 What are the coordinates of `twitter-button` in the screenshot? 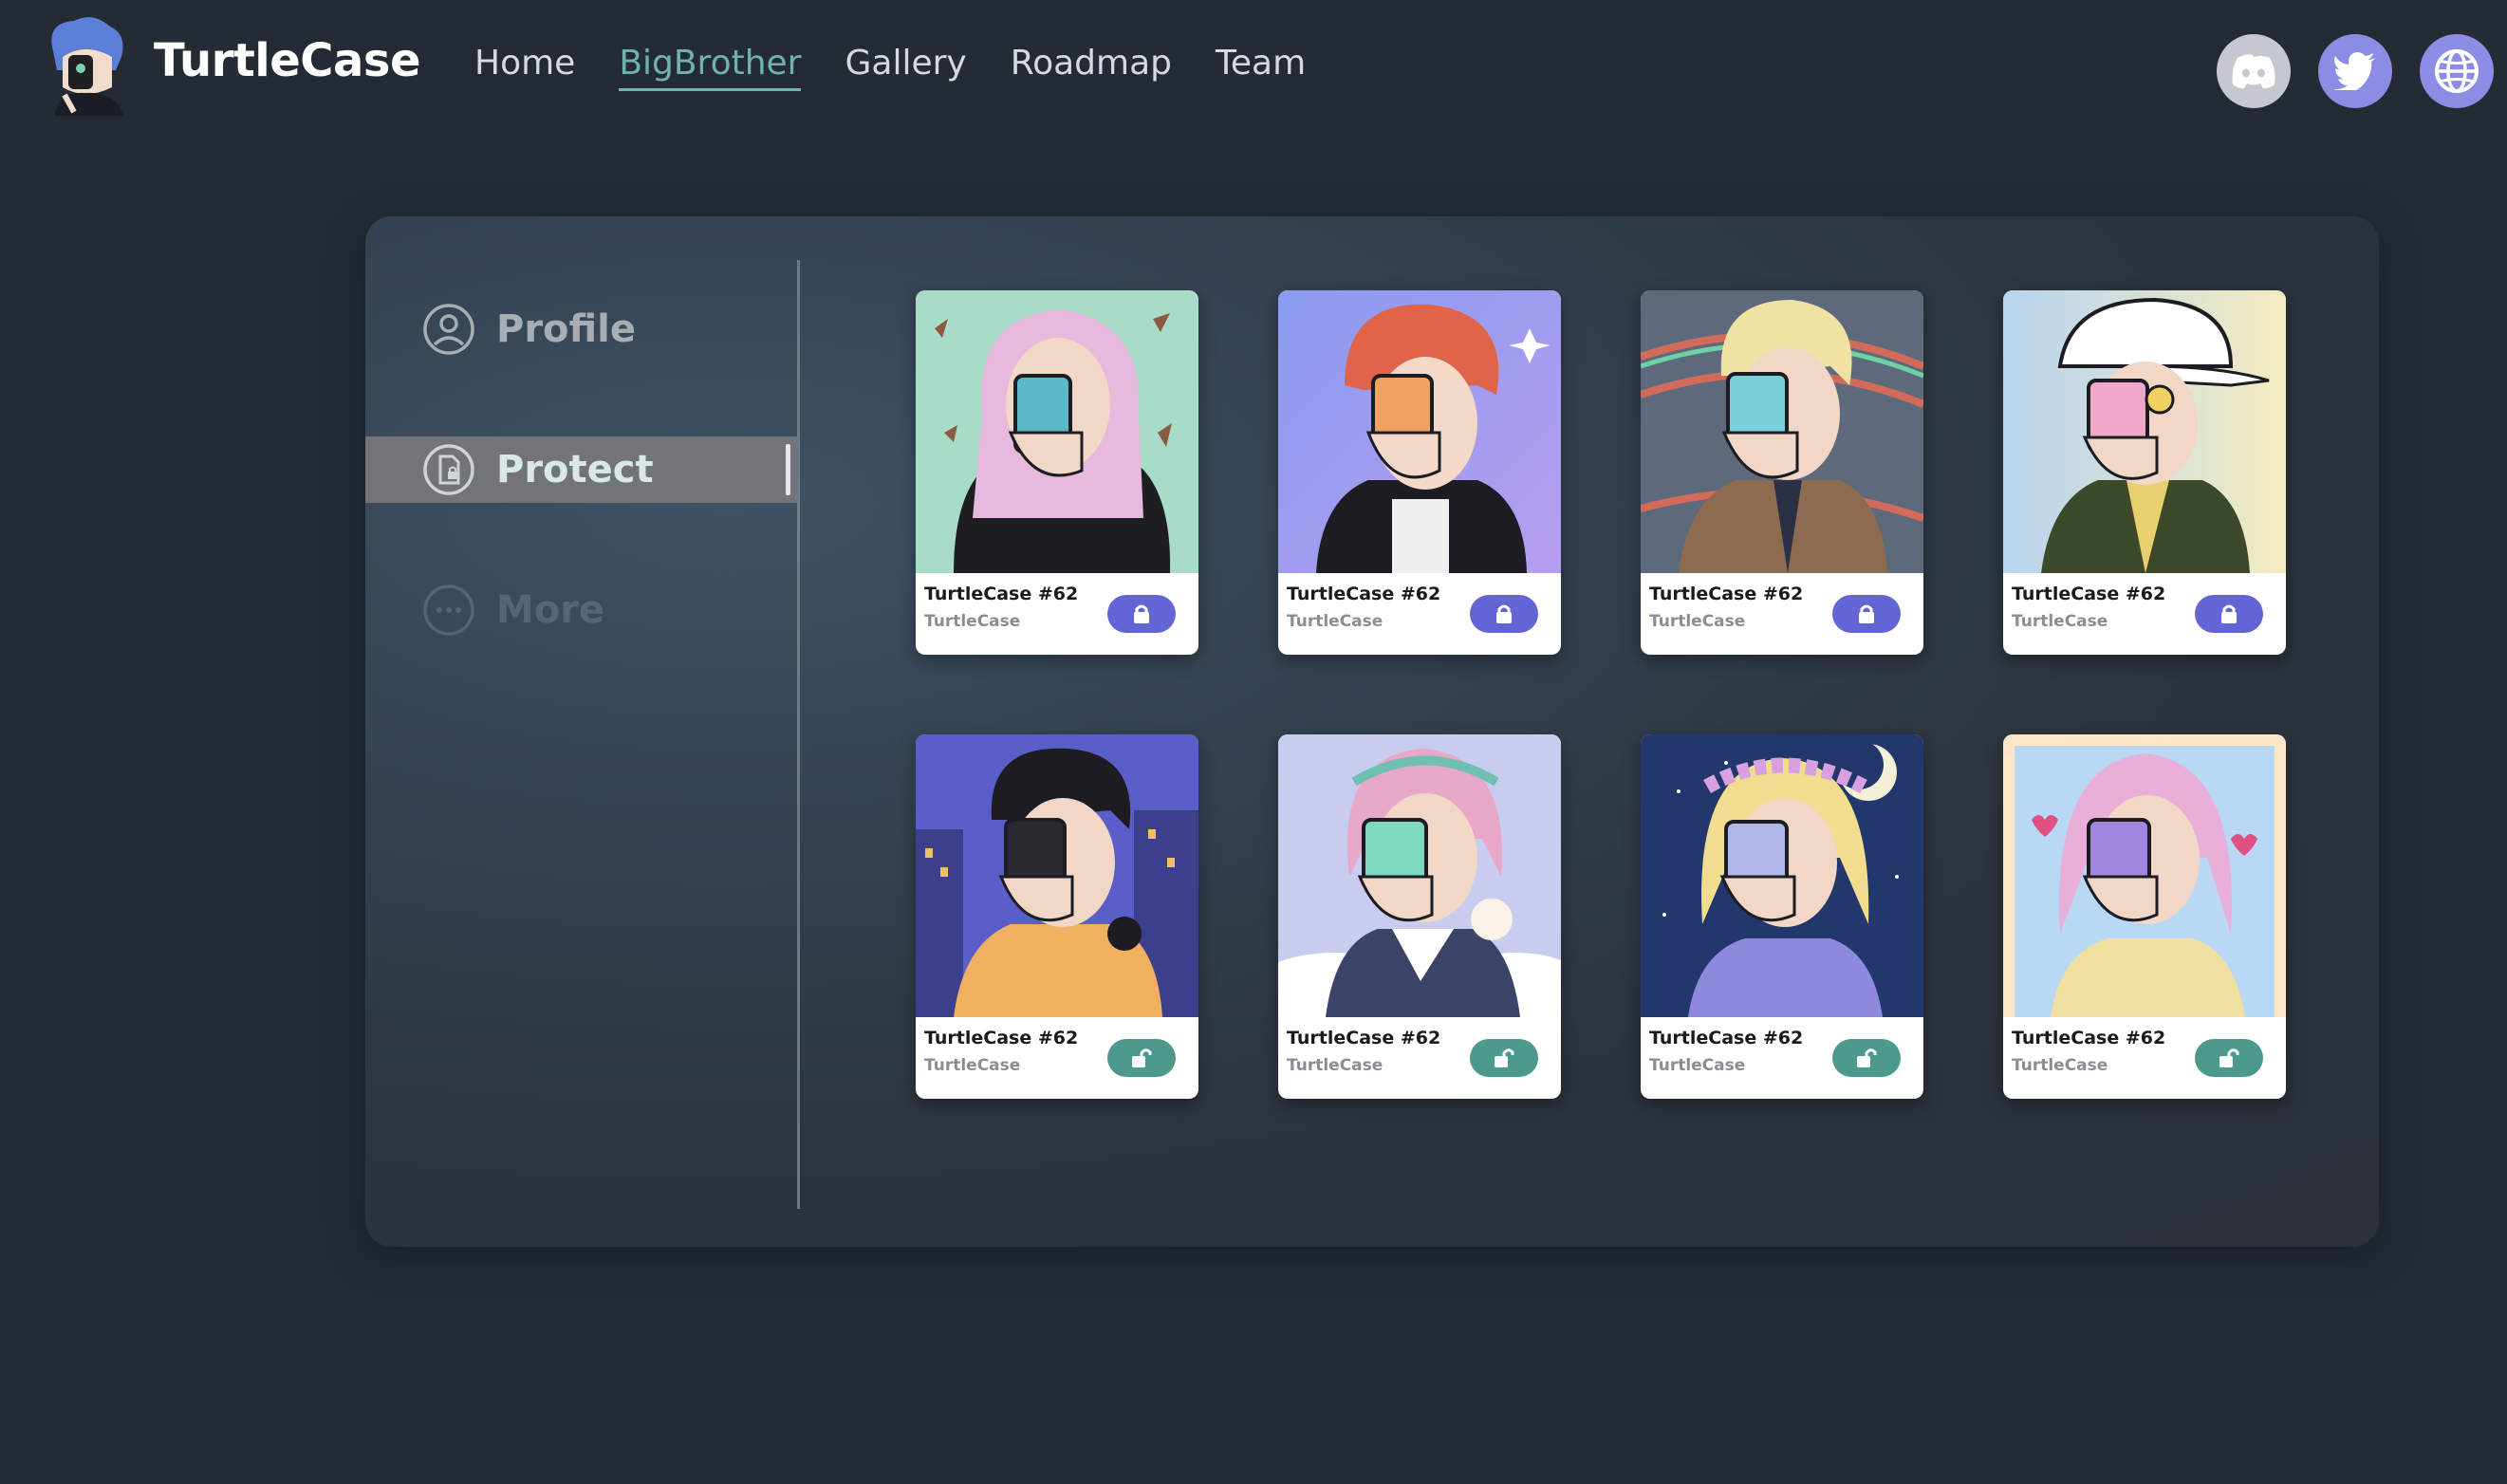 It's located at (2355, 71).